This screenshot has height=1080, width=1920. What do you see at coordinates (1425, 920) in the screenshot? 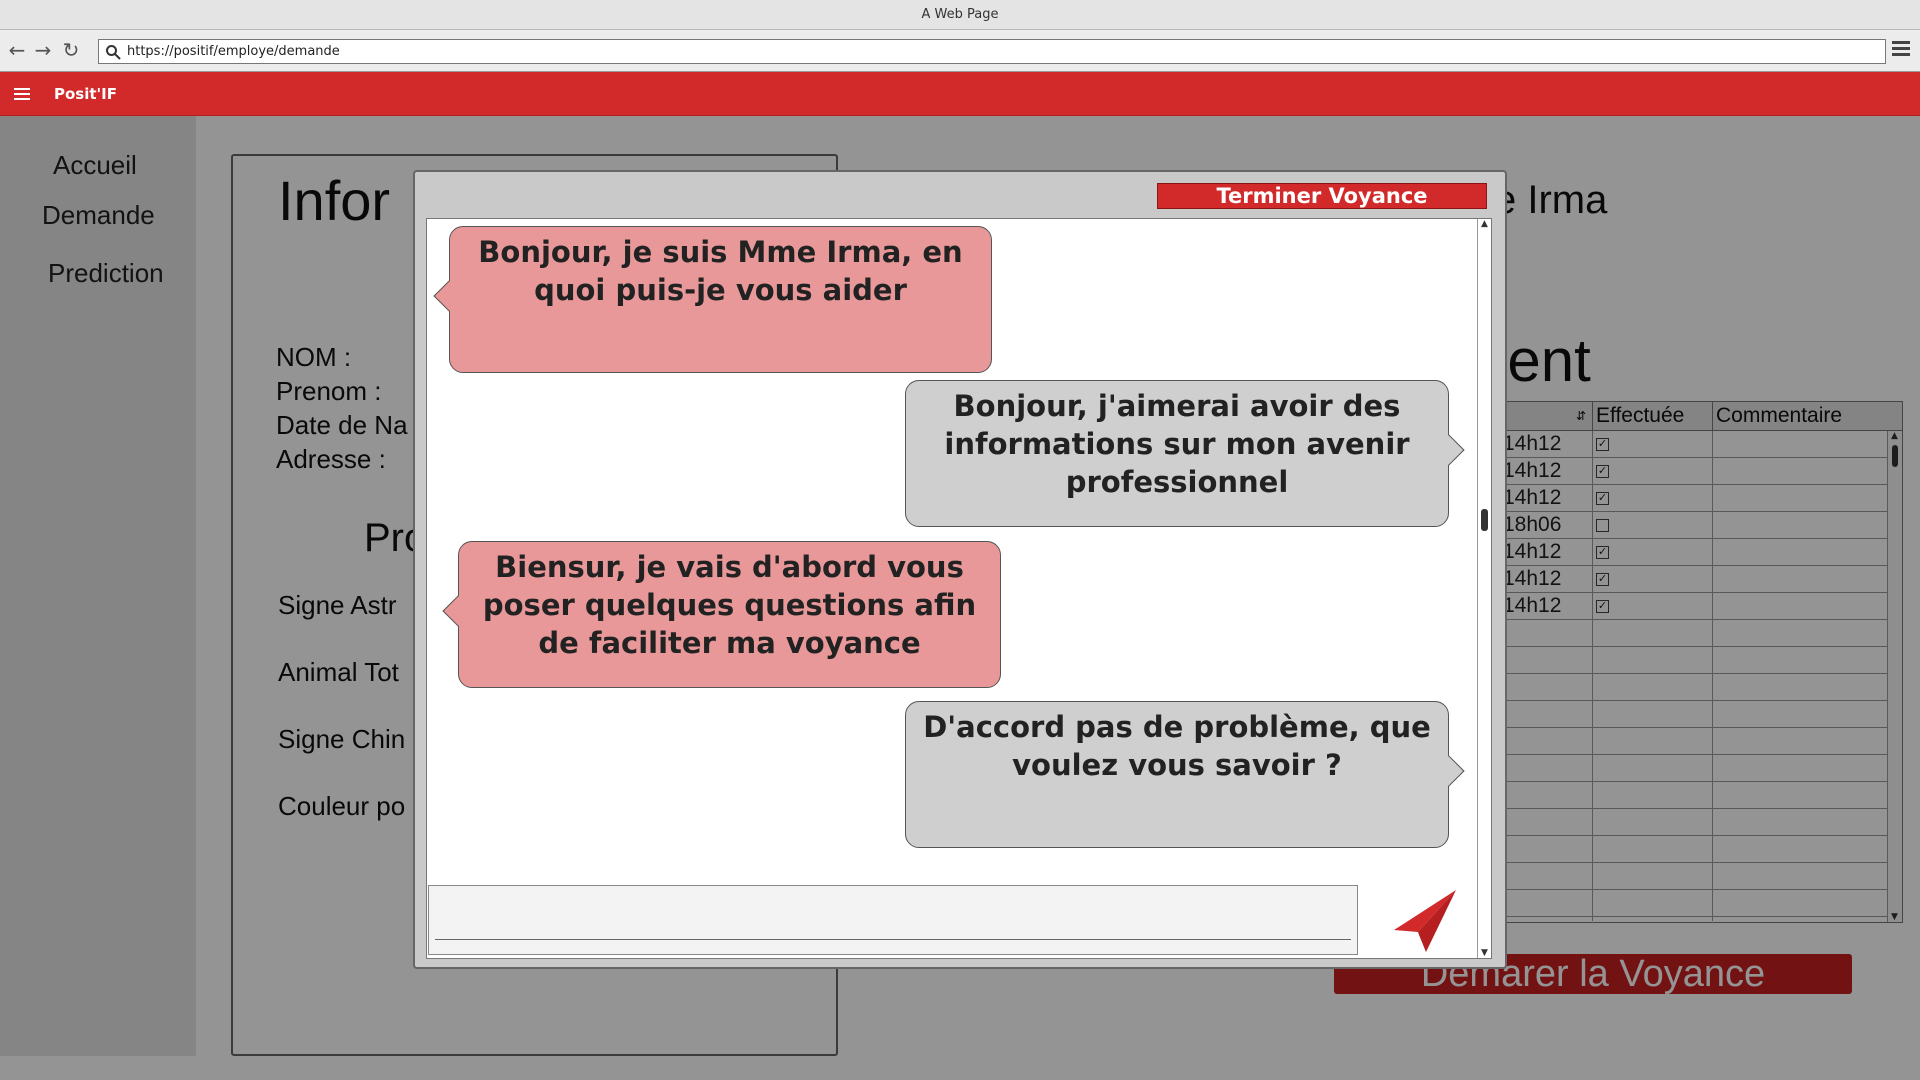
I see `paper-plane-icon` at bounding box center [1425, 920].